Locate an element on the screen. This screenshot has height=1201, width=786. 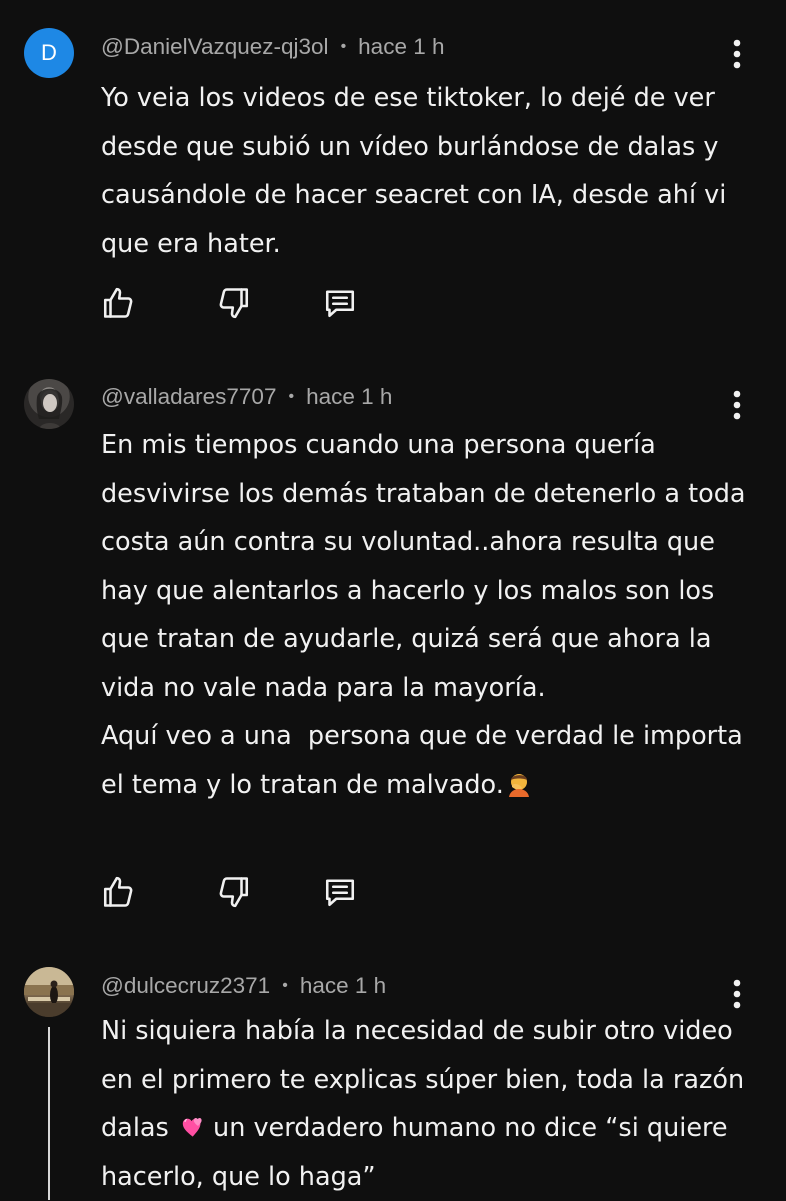
thread-line is located at coordinates (49, 1113).